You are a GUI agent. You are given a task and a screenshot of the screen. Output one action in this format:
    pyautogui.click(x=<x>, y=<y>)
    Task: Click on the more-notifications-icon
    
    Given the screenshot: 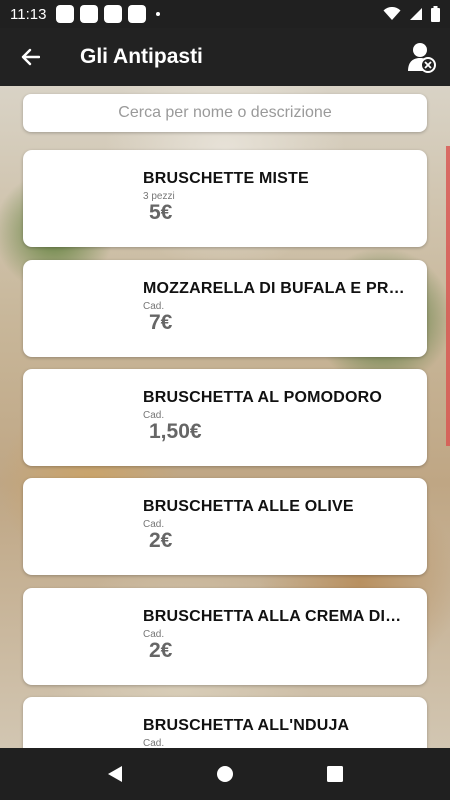 What is the action you would take?
    pyautogui.click(x=158, y=14)
    